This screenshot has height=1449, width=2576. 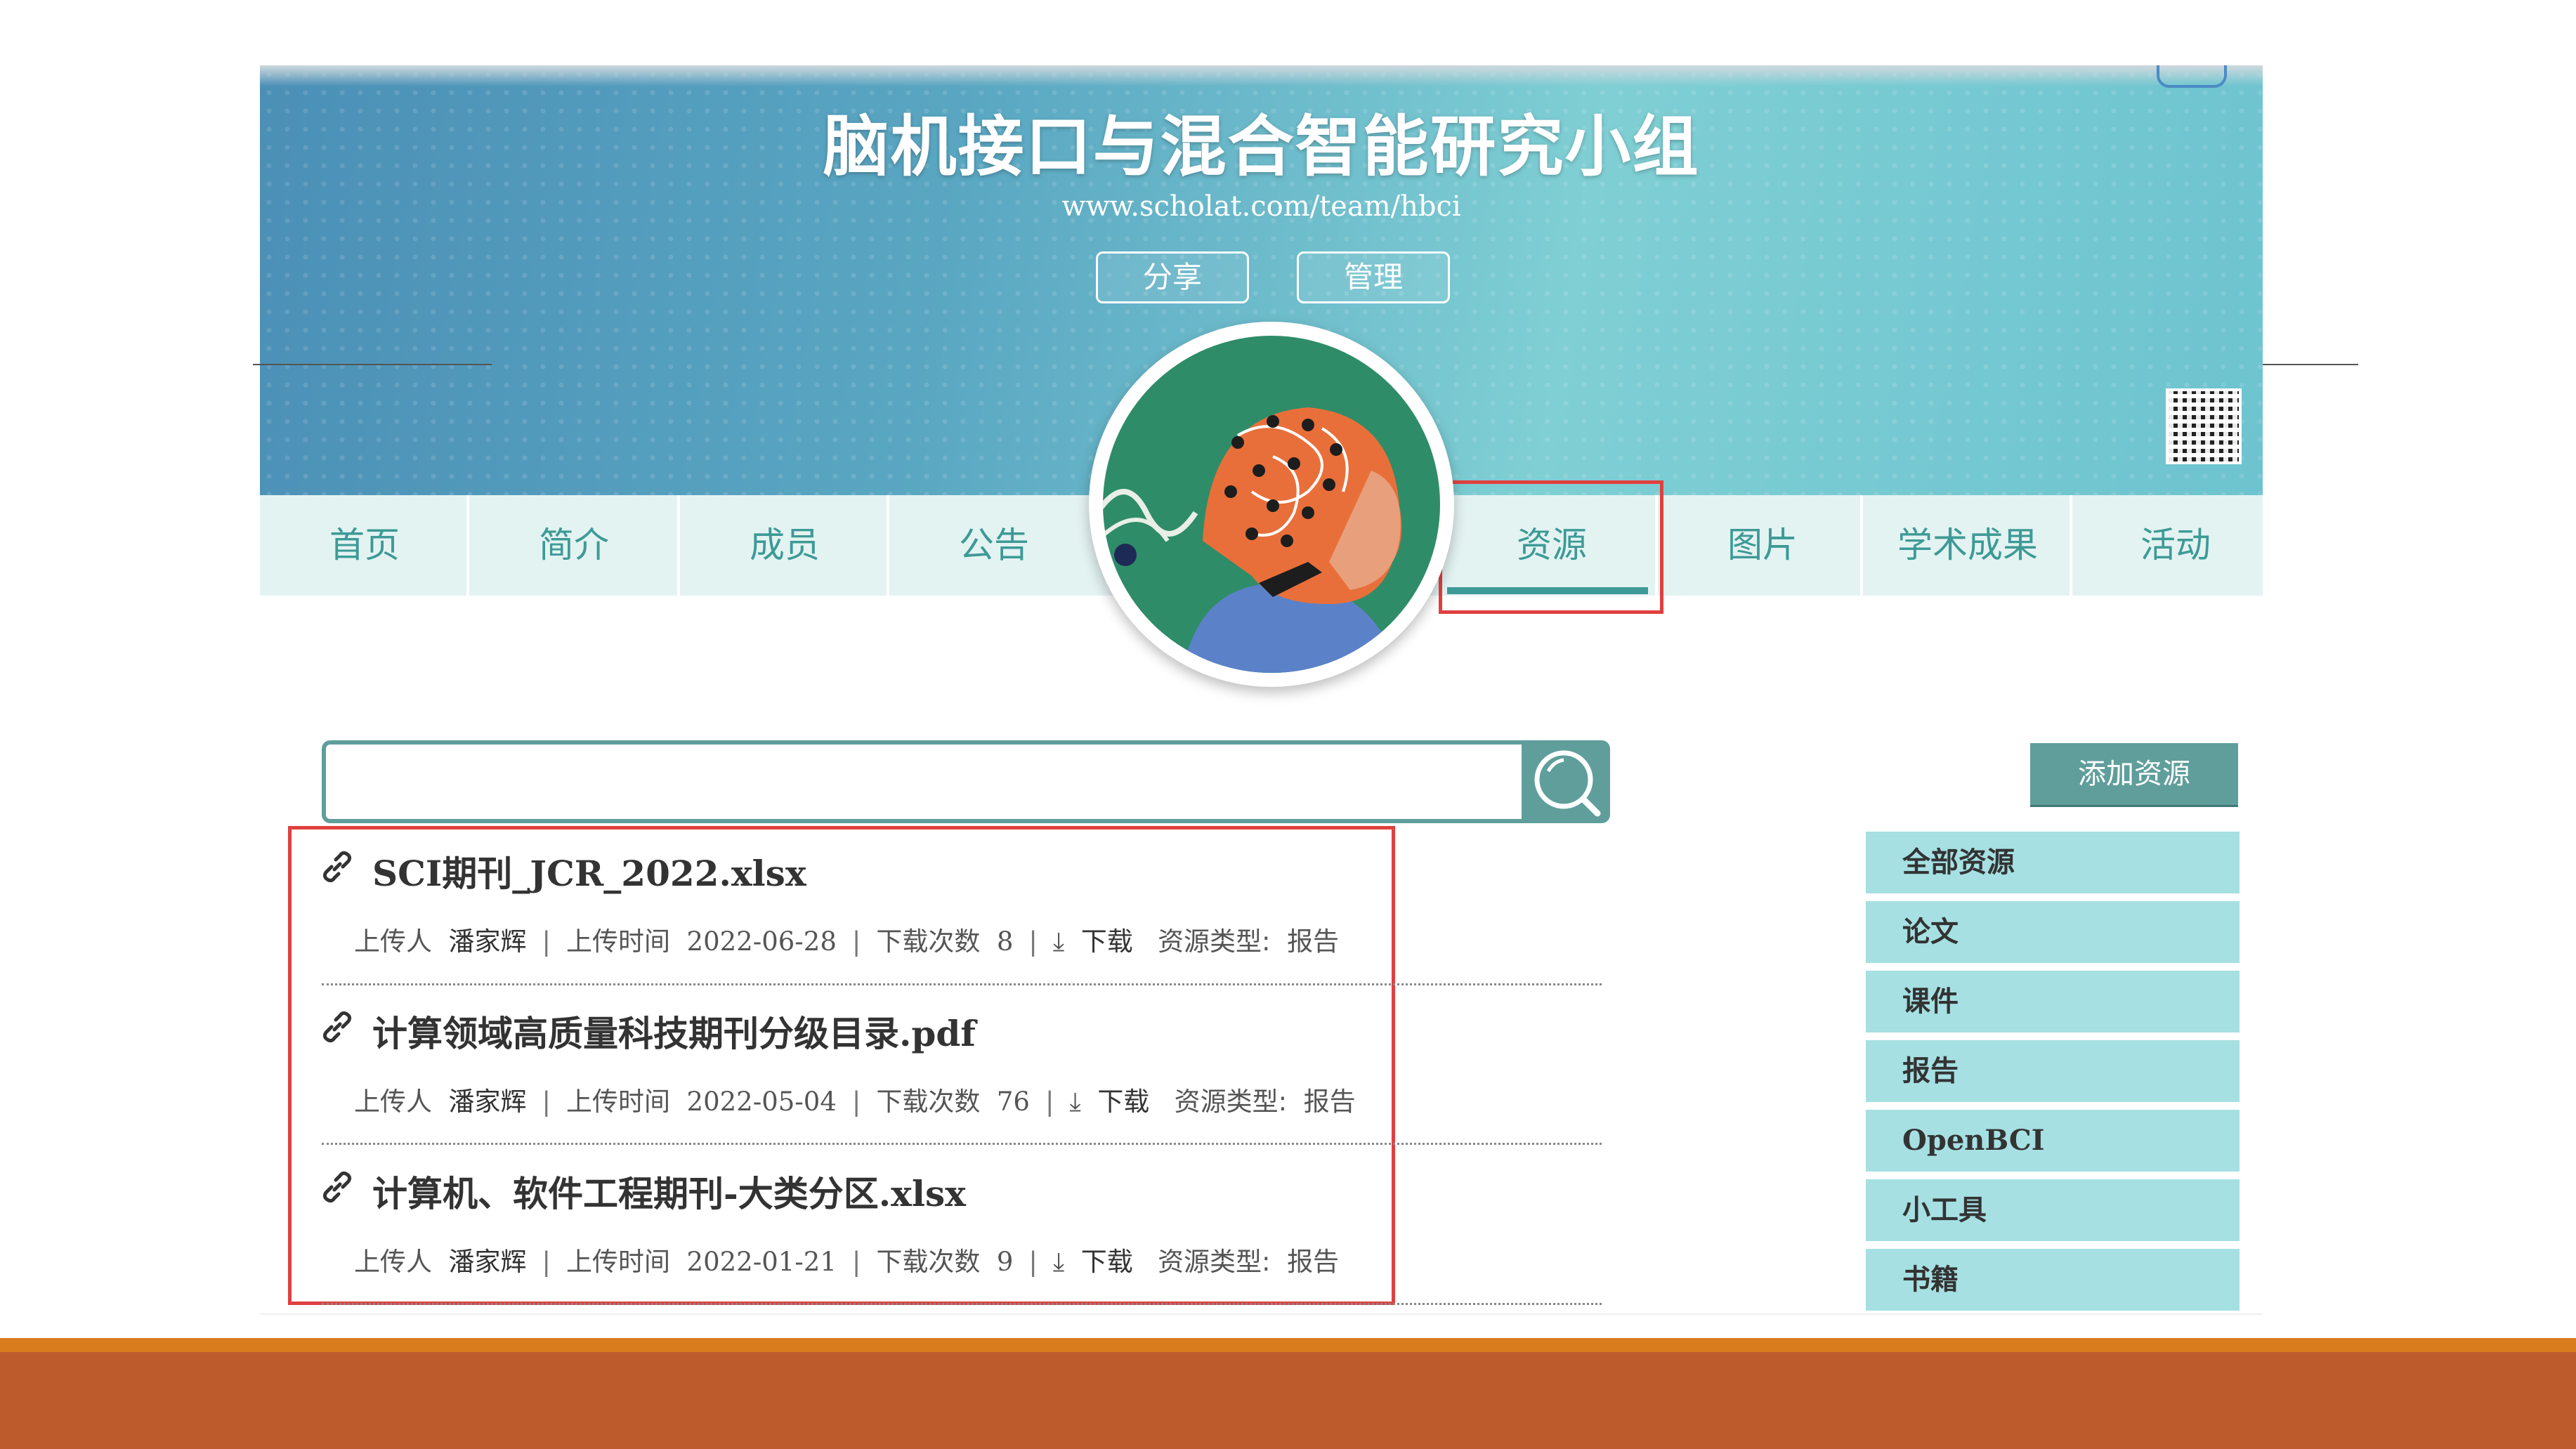 What do you see at coordinates (2053, 1210) in the screenshot?
I see `category-tools: 小工具` at bounding box center [2053, 1210].